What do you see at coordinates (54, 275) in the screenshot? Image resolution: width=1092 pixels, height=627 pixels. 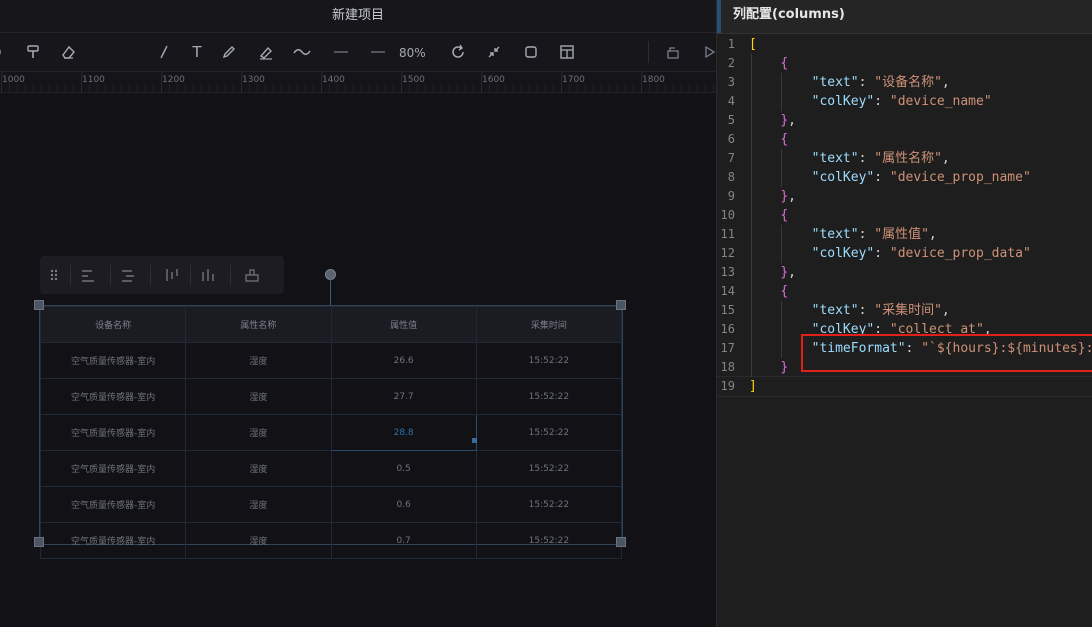 I see `drag-handle-icon` at bounding box center [54, 275].